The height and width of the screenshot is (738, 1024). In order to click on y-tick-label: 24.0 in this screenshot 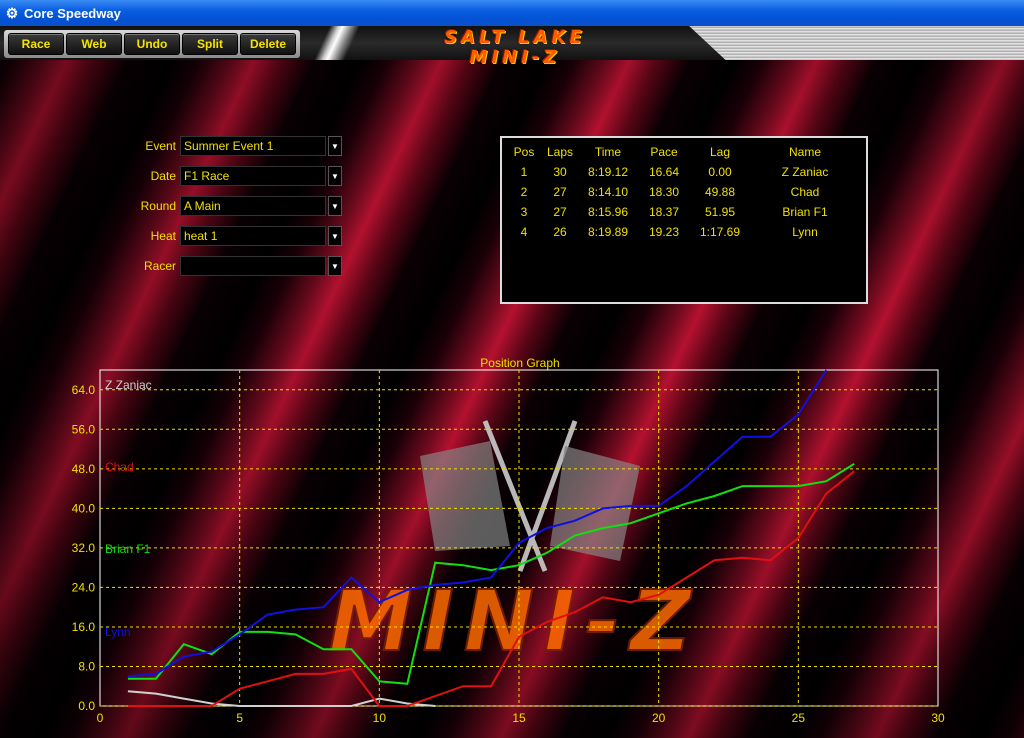, I will do `click(84, 587)`.